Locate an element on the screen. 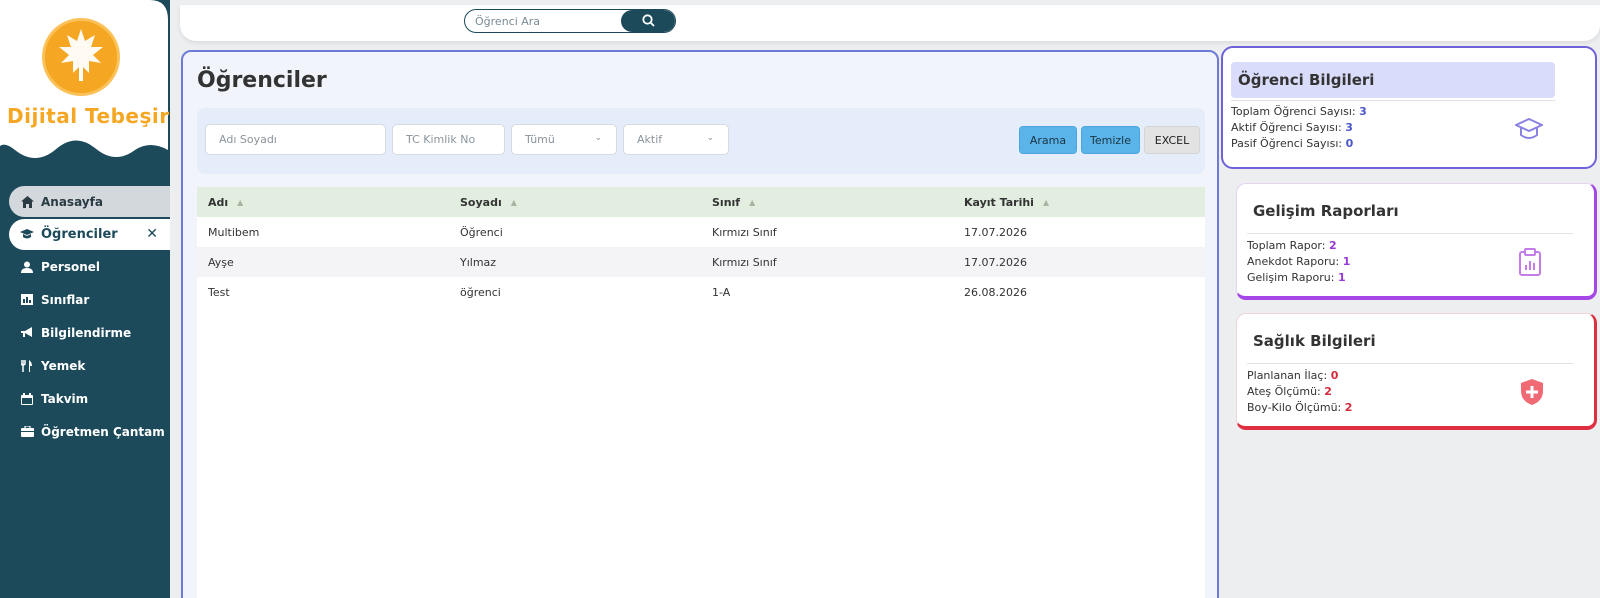 This screenshot has height=598, width=1600. sidebar-item-label: Anasayfa is located at coordinates (72, 201).